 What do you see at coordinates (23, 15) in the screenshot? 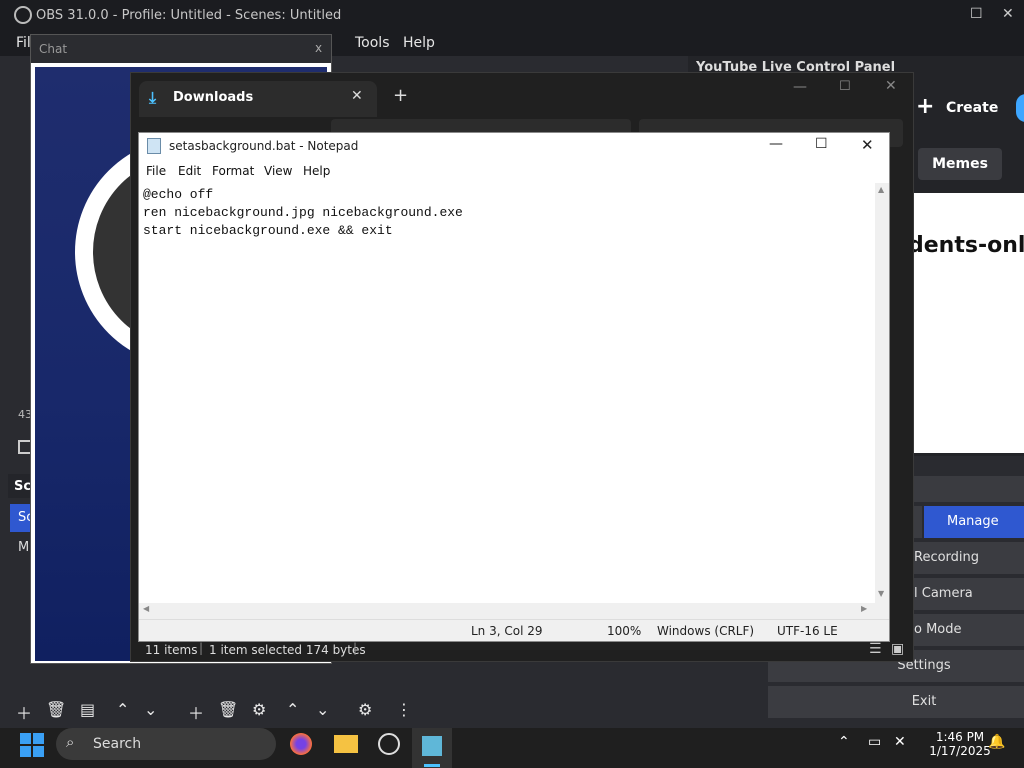
I see `obs-logo-icon` at bounding box center [23, 15].